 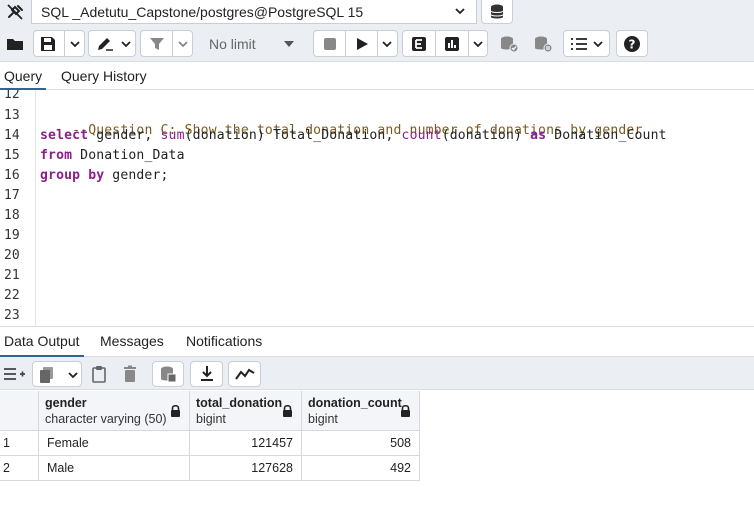 I want to click on sql-text: gender,, so click(x=124, y=135).